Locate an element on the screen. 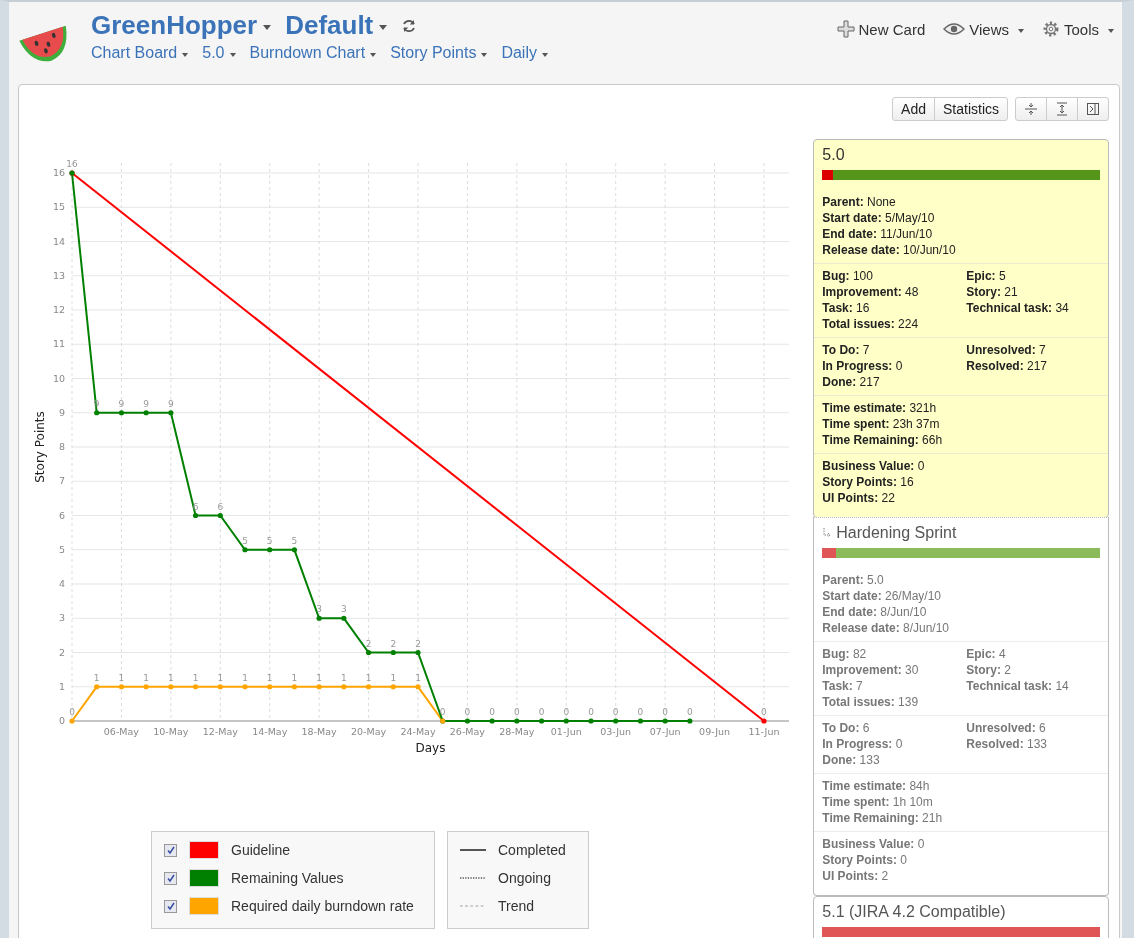  card-field: Unresolved: 7 is located at coordinates (1006, 350).